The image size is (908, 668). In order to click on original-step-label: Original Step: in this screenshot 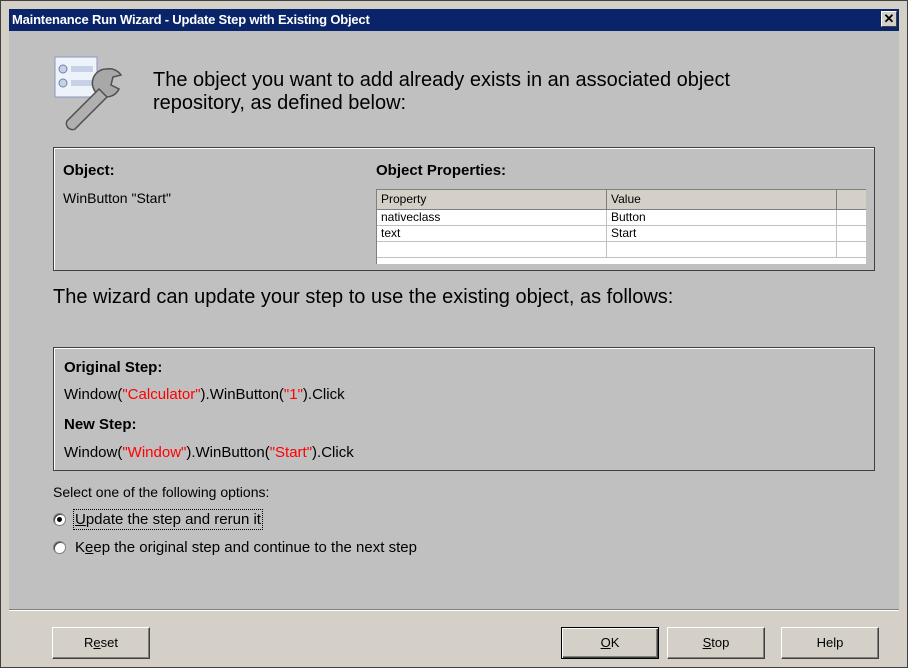, I will do `click(113, 367)`.